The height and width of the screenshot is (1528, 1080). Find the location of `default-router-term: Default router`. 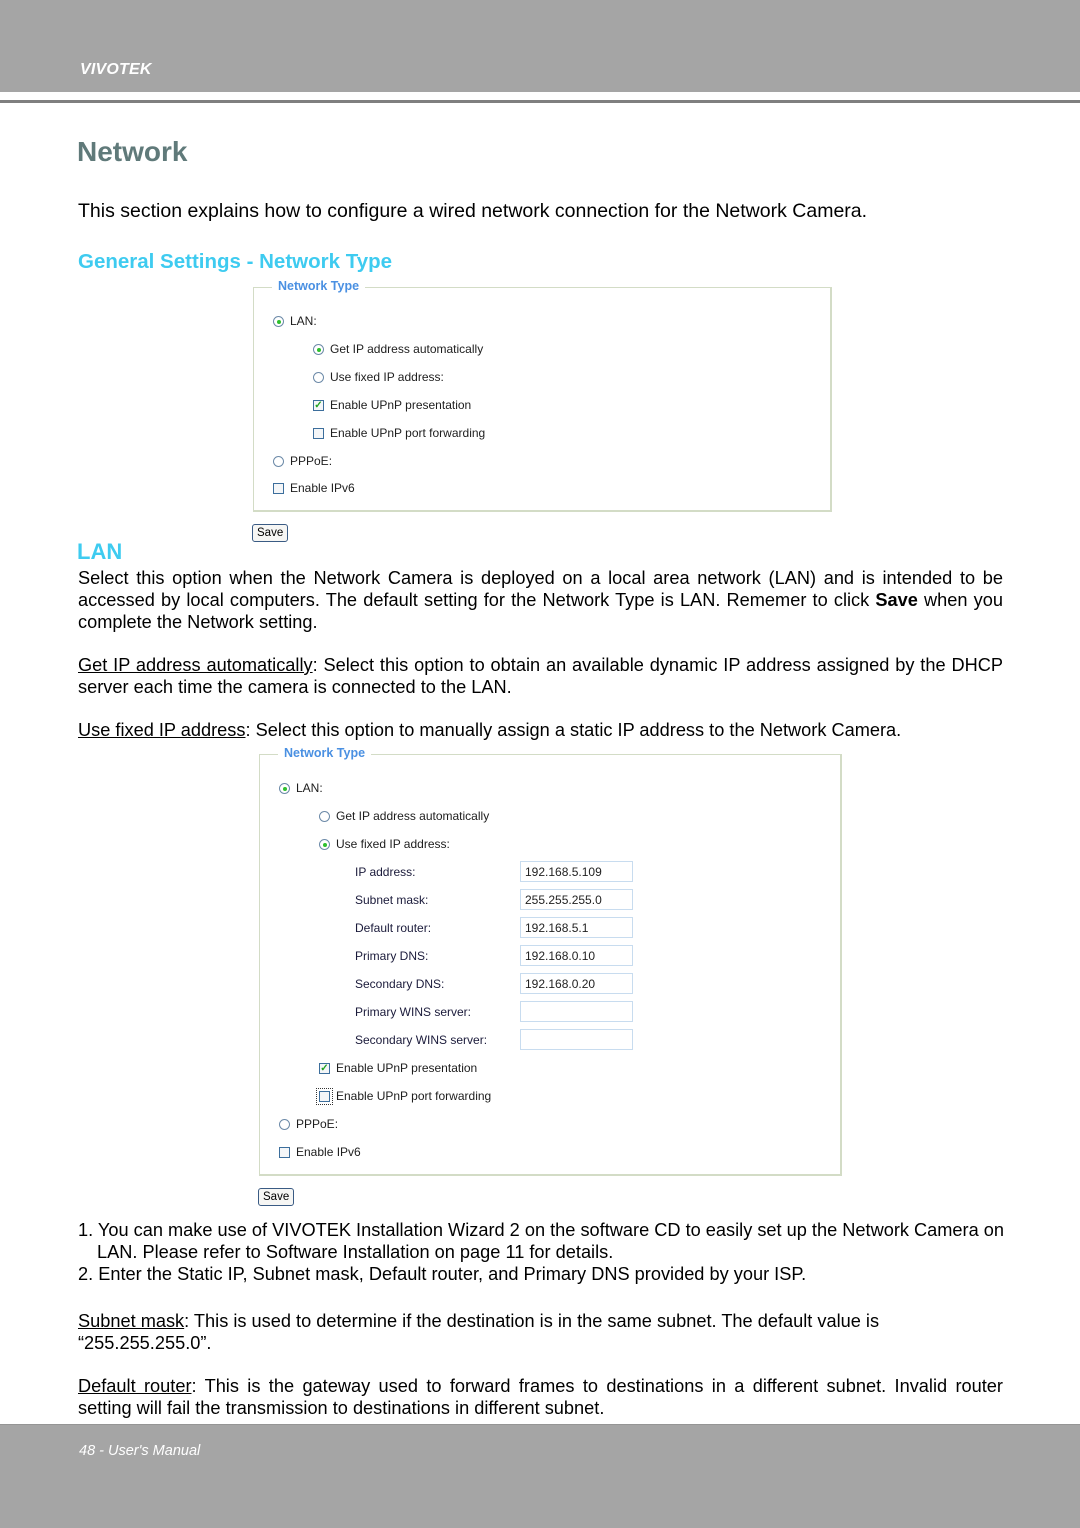

default-router-term: Default router is located at coordinates (135, 1386).